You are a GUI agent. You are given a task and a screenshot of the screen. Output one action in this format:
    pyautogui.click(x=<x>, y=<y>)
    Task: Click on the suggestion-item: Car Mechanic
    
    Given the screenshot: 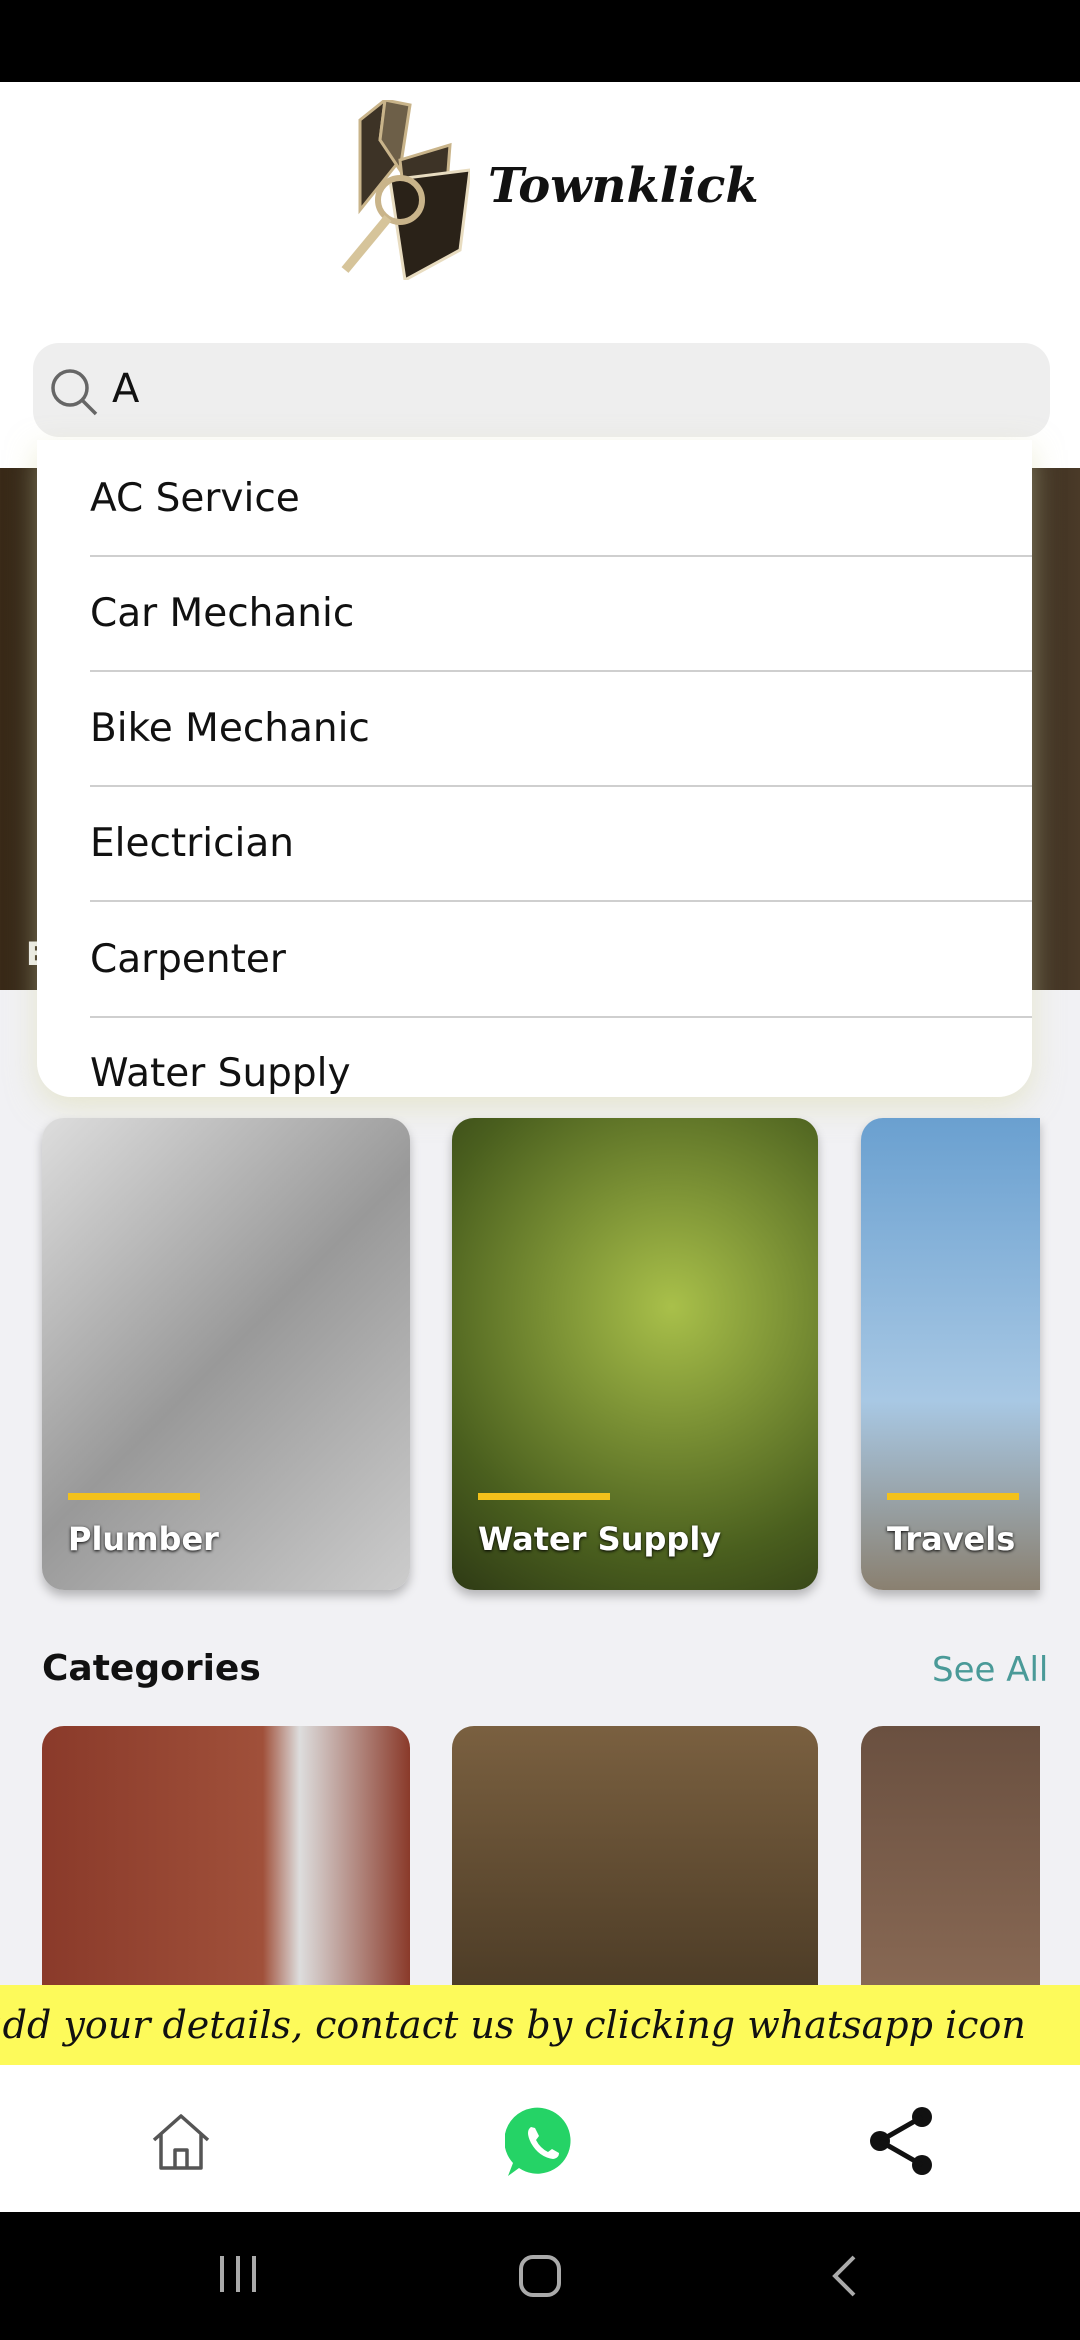 What is the action you would take?
    pyautogui.click(x=561, y=614)
    